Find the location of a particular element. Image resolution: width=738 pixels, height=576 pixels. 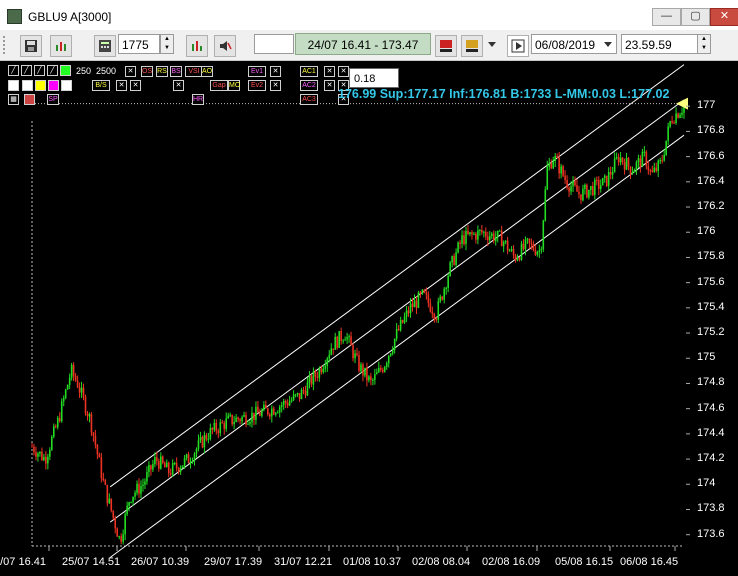

save-icon is located at coordinates (31, 46).